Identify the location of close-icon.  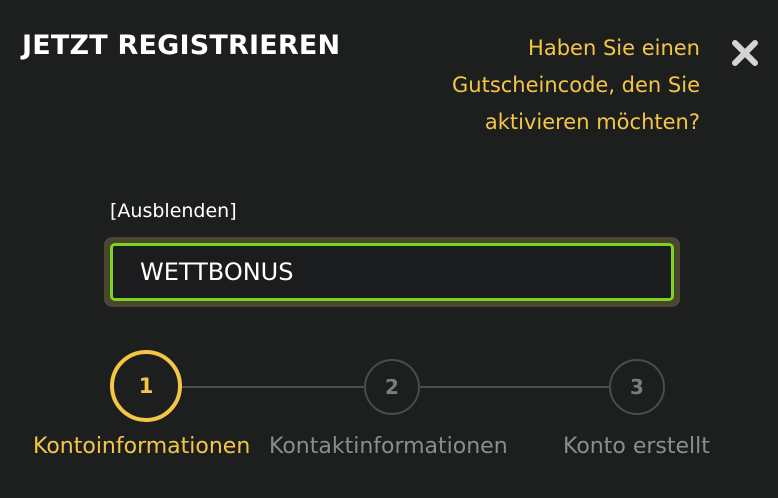
(745, 53).